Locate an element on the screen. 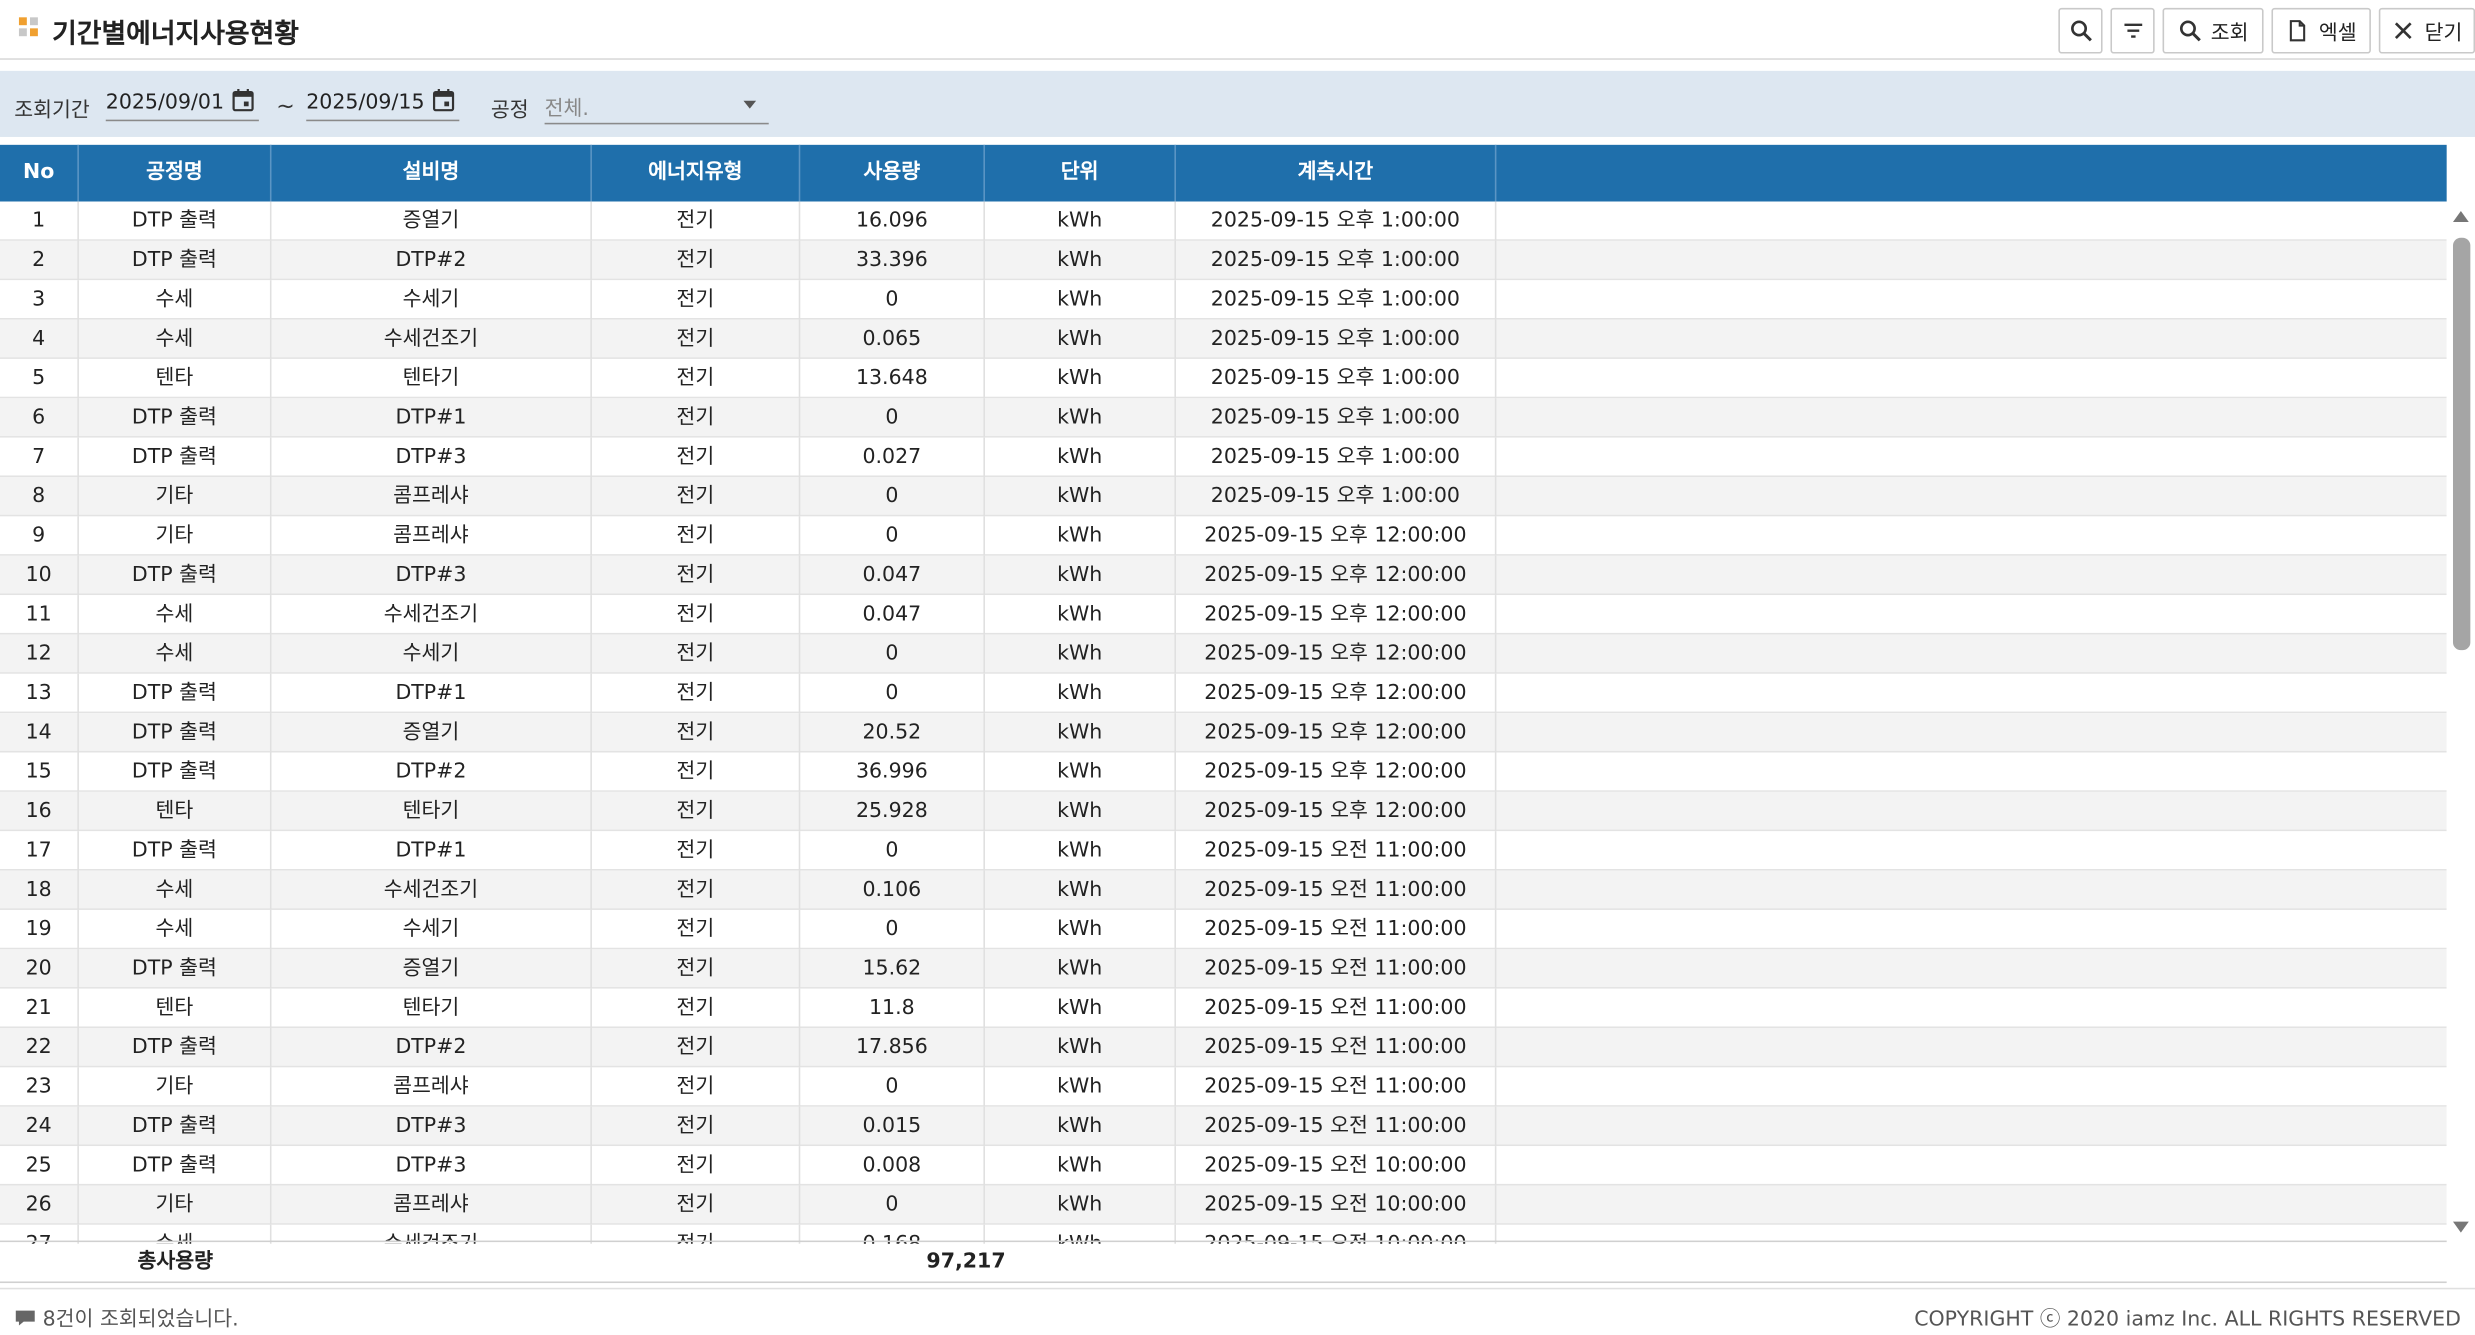  filter-button is located at coordinates (2132, 30).